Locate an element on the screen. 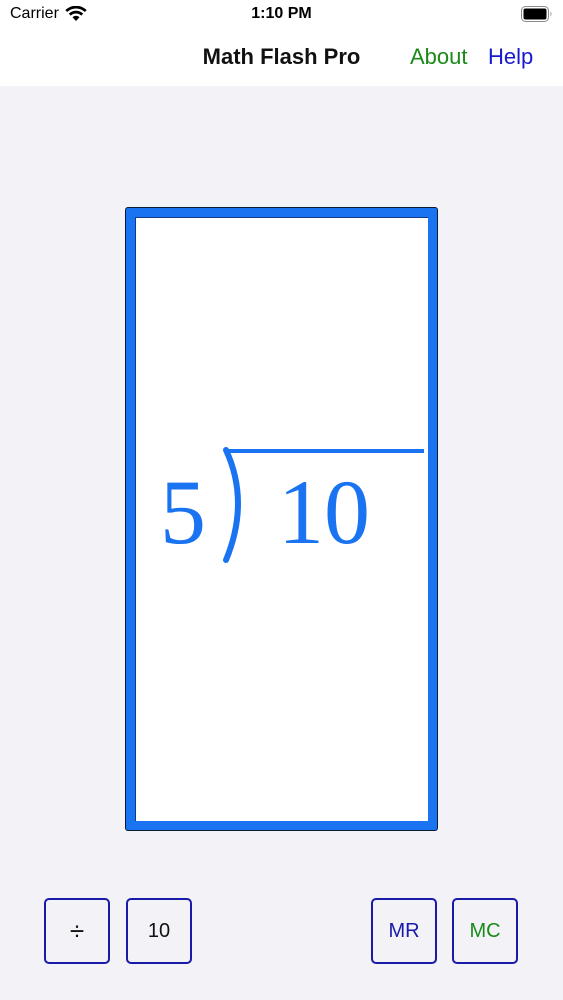  memory-clear-button: MC is located at coordinates (485, 931).